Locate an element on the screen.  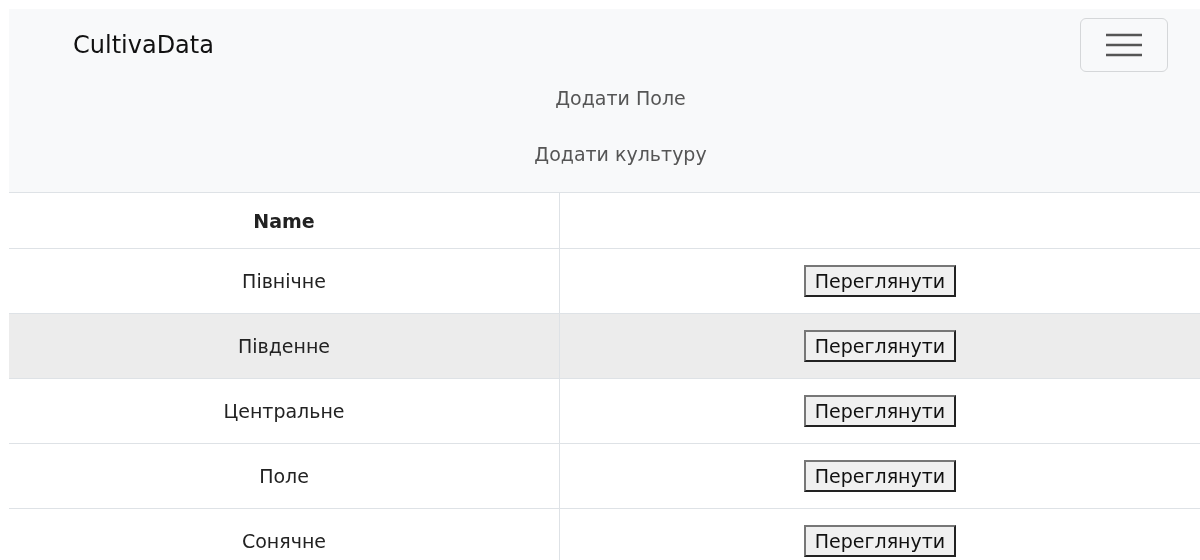
menu-button is located at coordinates (1124, 45).